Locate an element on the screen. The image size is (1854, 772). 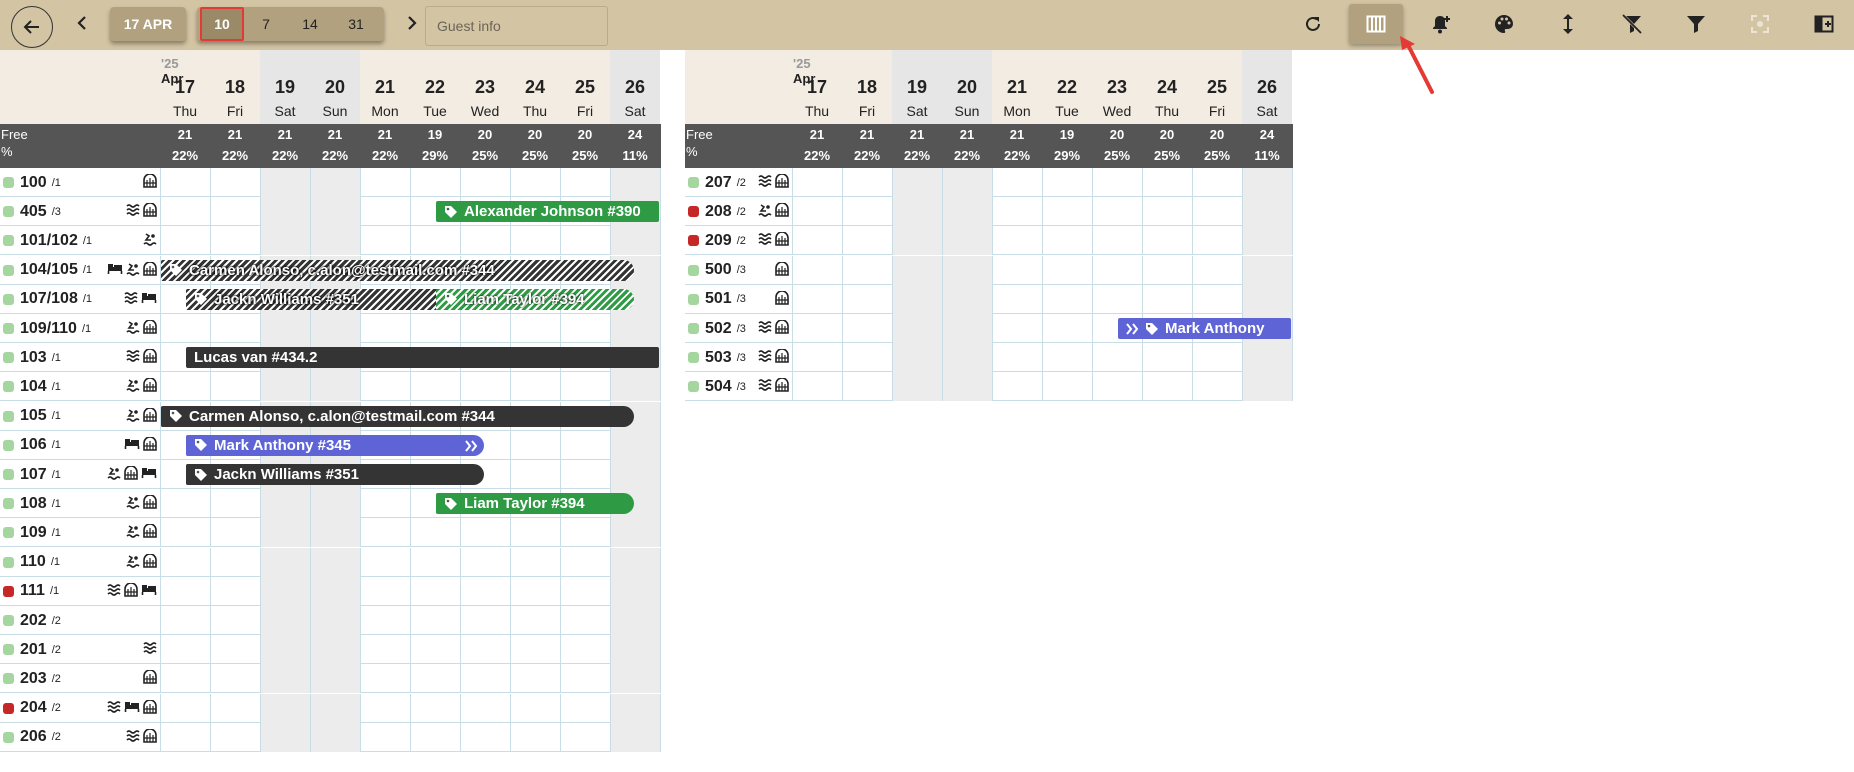
next-button is located at coordinates (412, 23).